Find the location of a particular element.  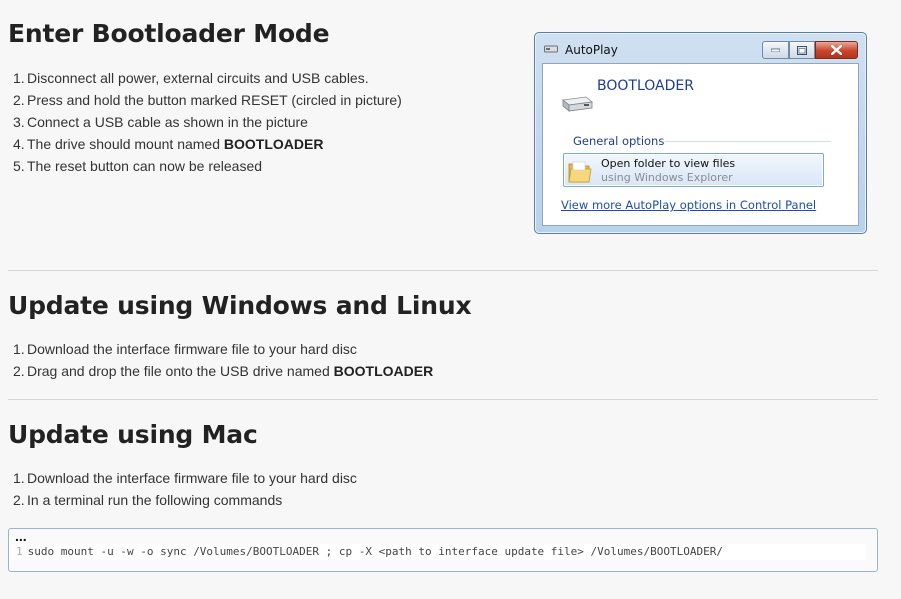

minimize-button is located at coordinates (775, 50).